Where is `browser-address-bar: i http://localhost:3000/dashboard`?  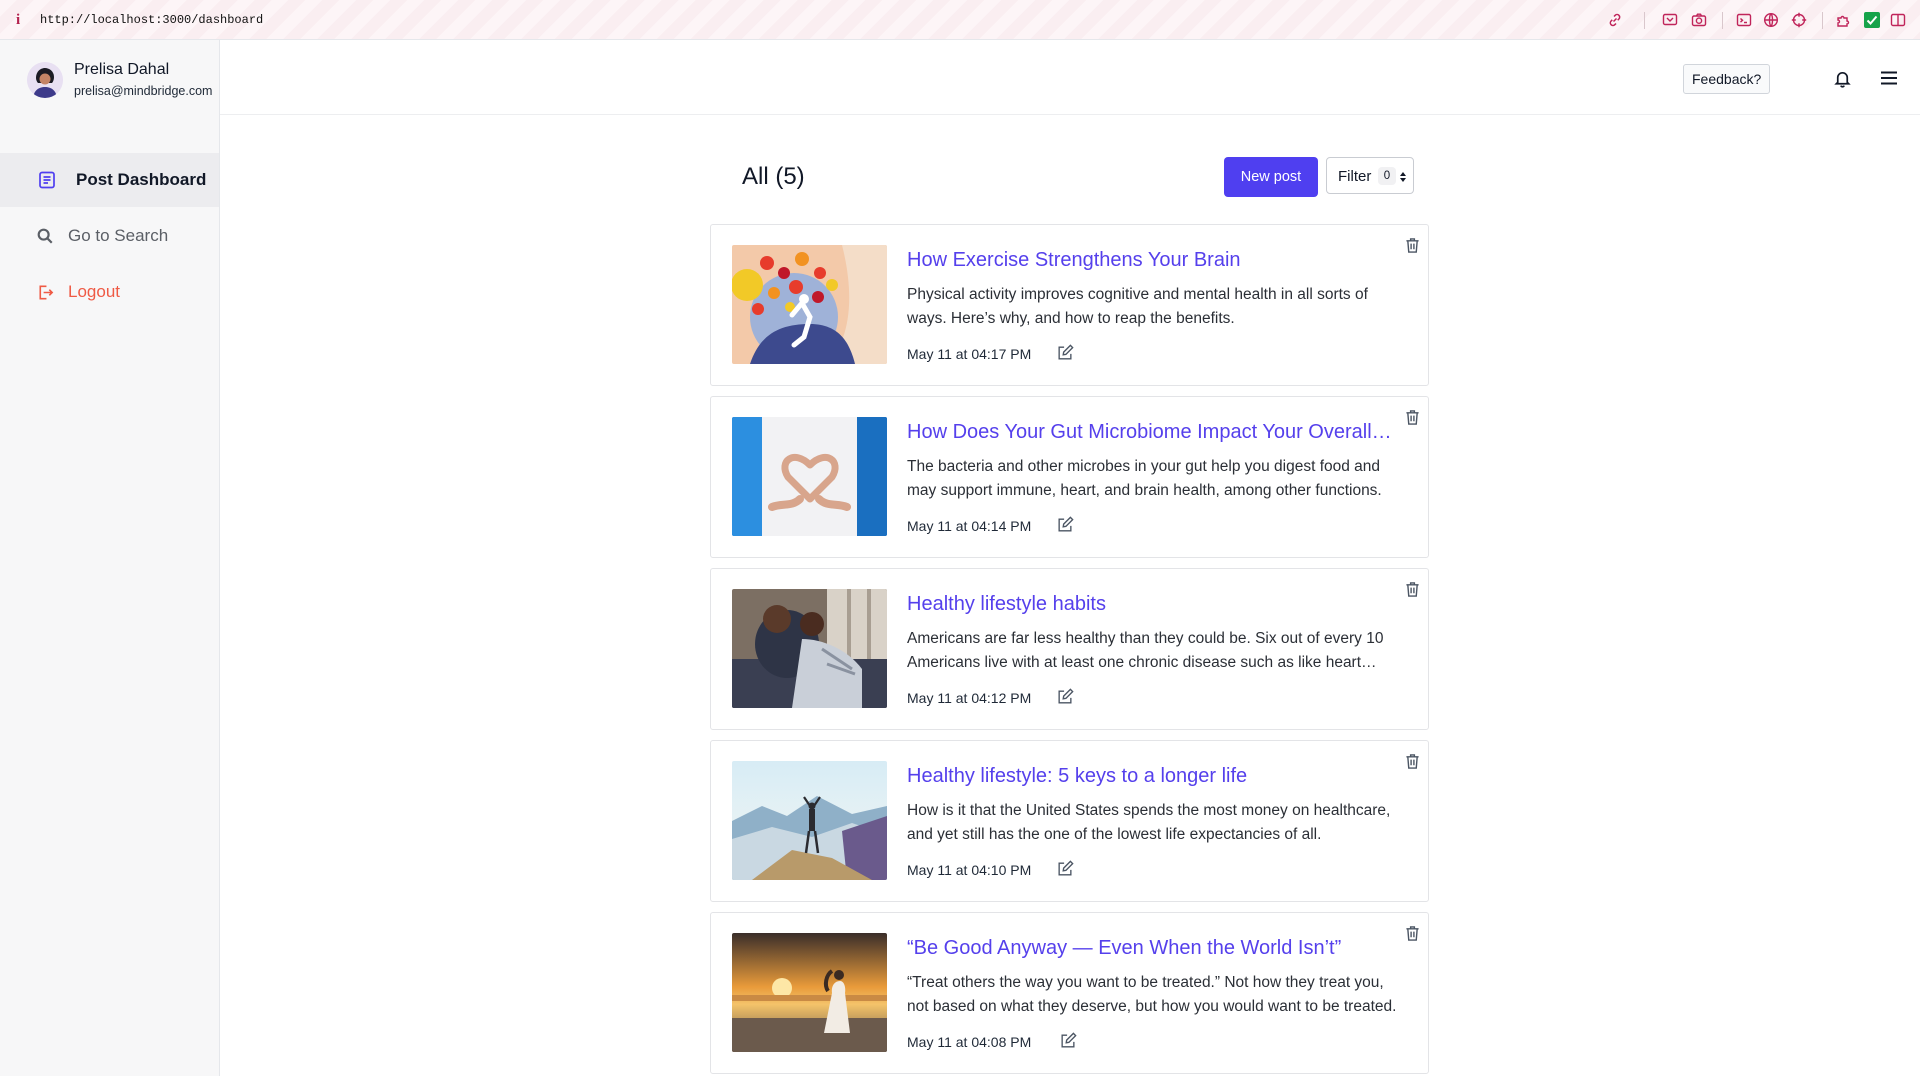 browser-address-bar: i http://localhost:3000/dashboard is located at coordinates (960, 20).